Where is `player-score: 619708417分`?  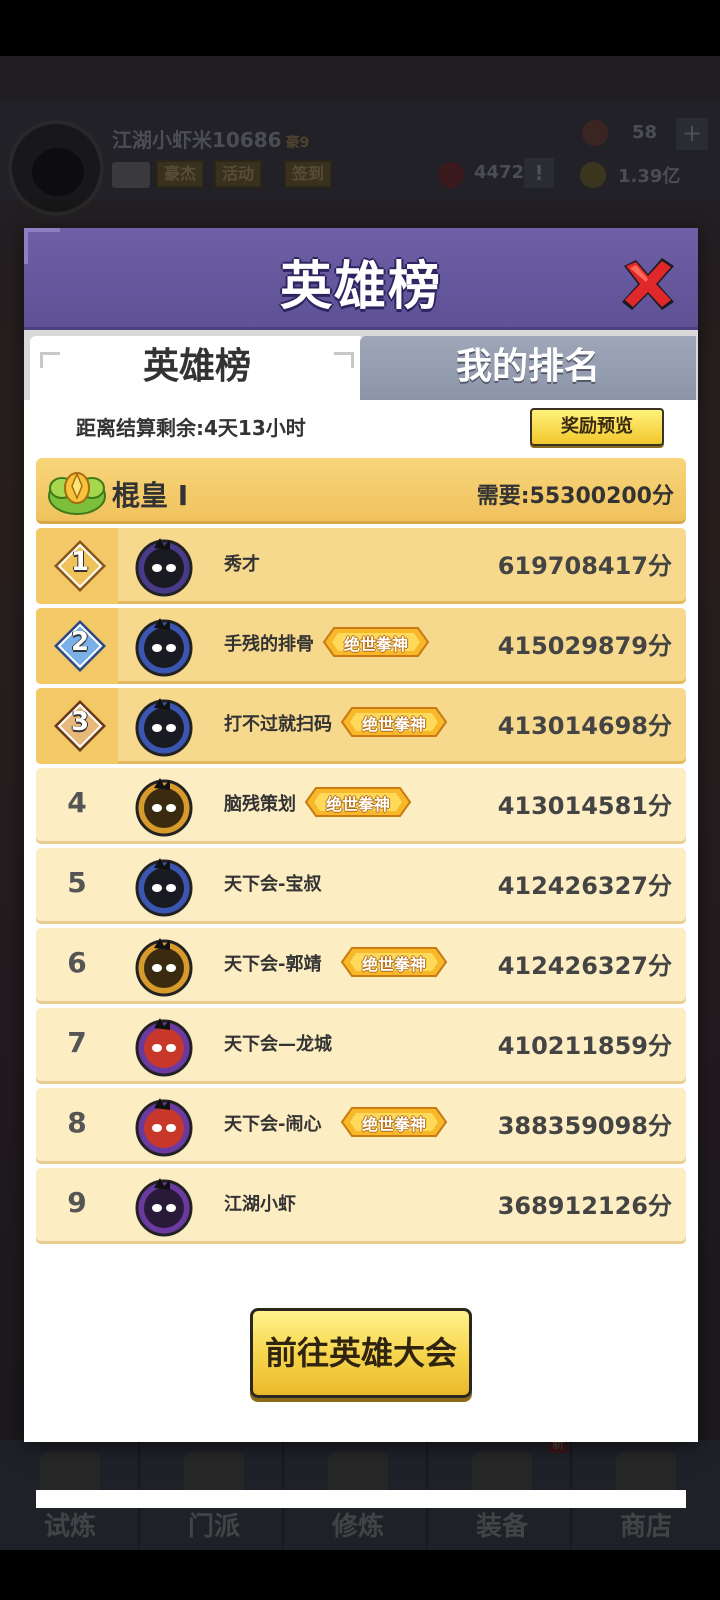
player-score: 619708417分 is located at coordinates (584, 566).